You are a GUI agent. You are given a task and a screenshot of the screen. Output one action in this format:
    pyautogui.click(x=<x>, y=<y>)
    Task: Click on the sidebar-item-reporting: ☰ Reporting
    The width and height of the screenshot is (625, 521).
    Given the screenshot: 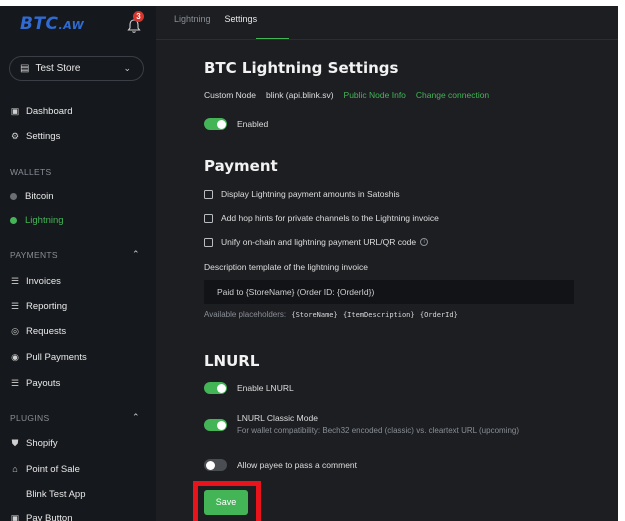 What is the action you would take?
    pyautogui.click(x=38, y=306)
    